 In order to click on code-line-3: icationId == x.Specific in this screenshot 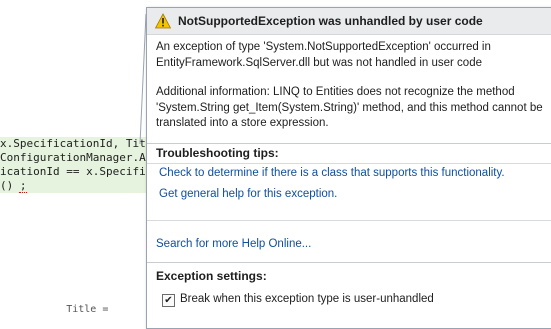, I will do `click(75, 172)`.